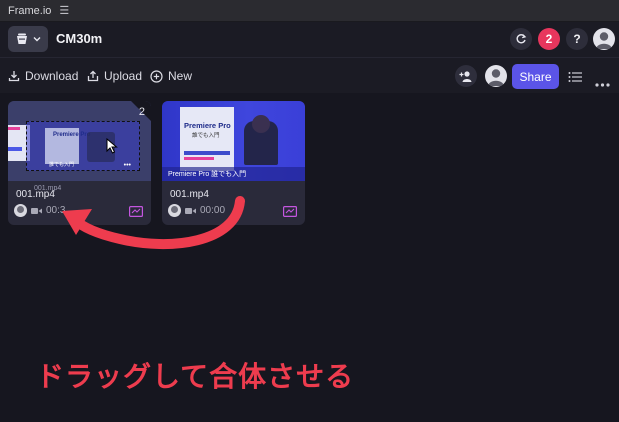 This screenshot has height=422, width=619. What do you see at coordinates (535, 76) in the screenshot?
I see `share-button: Share` at bounding box center [535, 76].